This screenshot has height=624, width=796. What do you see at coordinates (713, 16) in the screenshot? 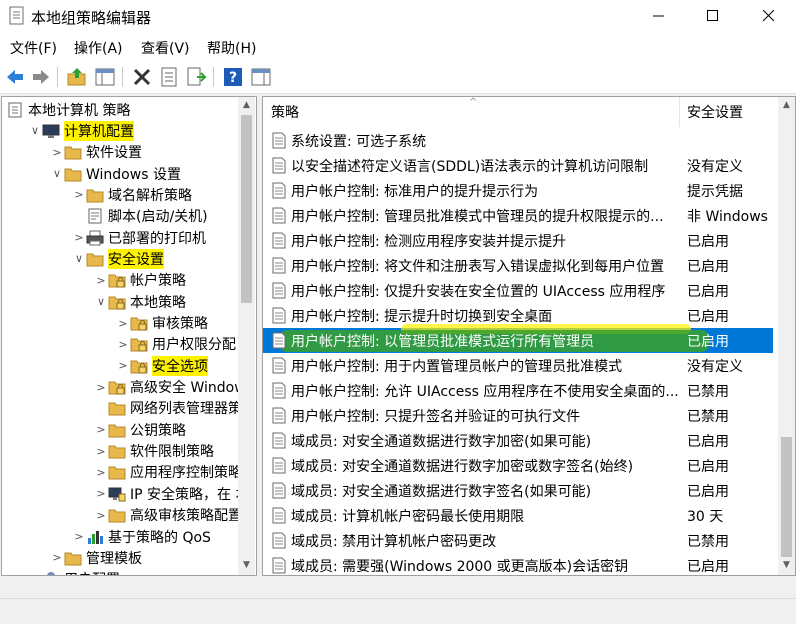
I see `maximize-button` at bounding box center [713, 16].